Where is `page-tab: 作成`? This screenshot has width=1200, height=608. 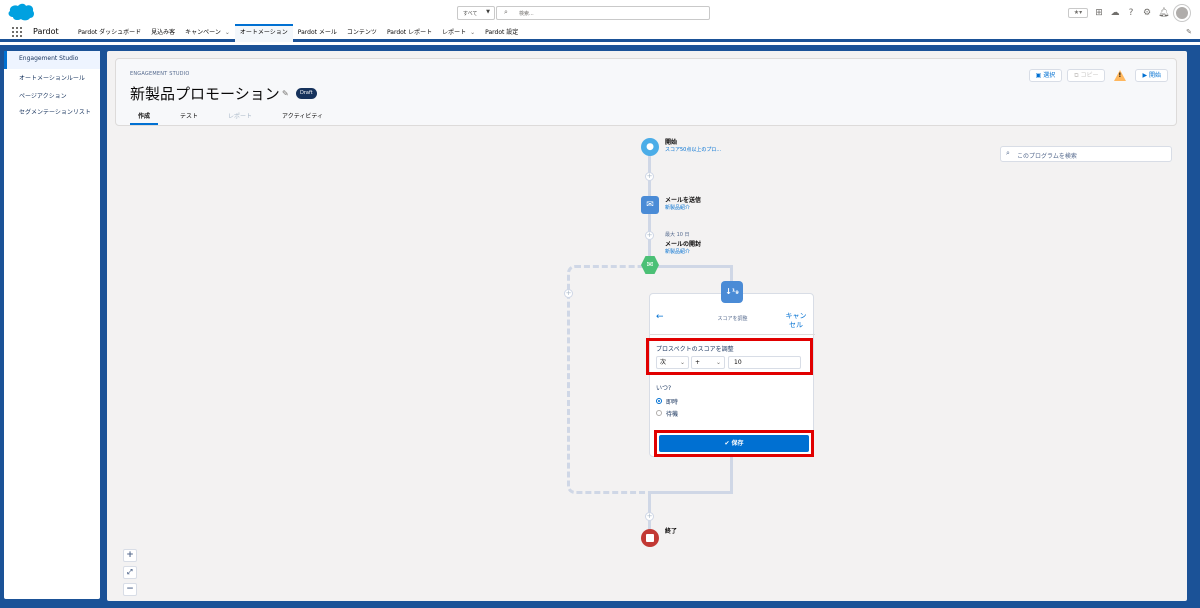 page-tab: 作成 is located at coordinates (144, 118).